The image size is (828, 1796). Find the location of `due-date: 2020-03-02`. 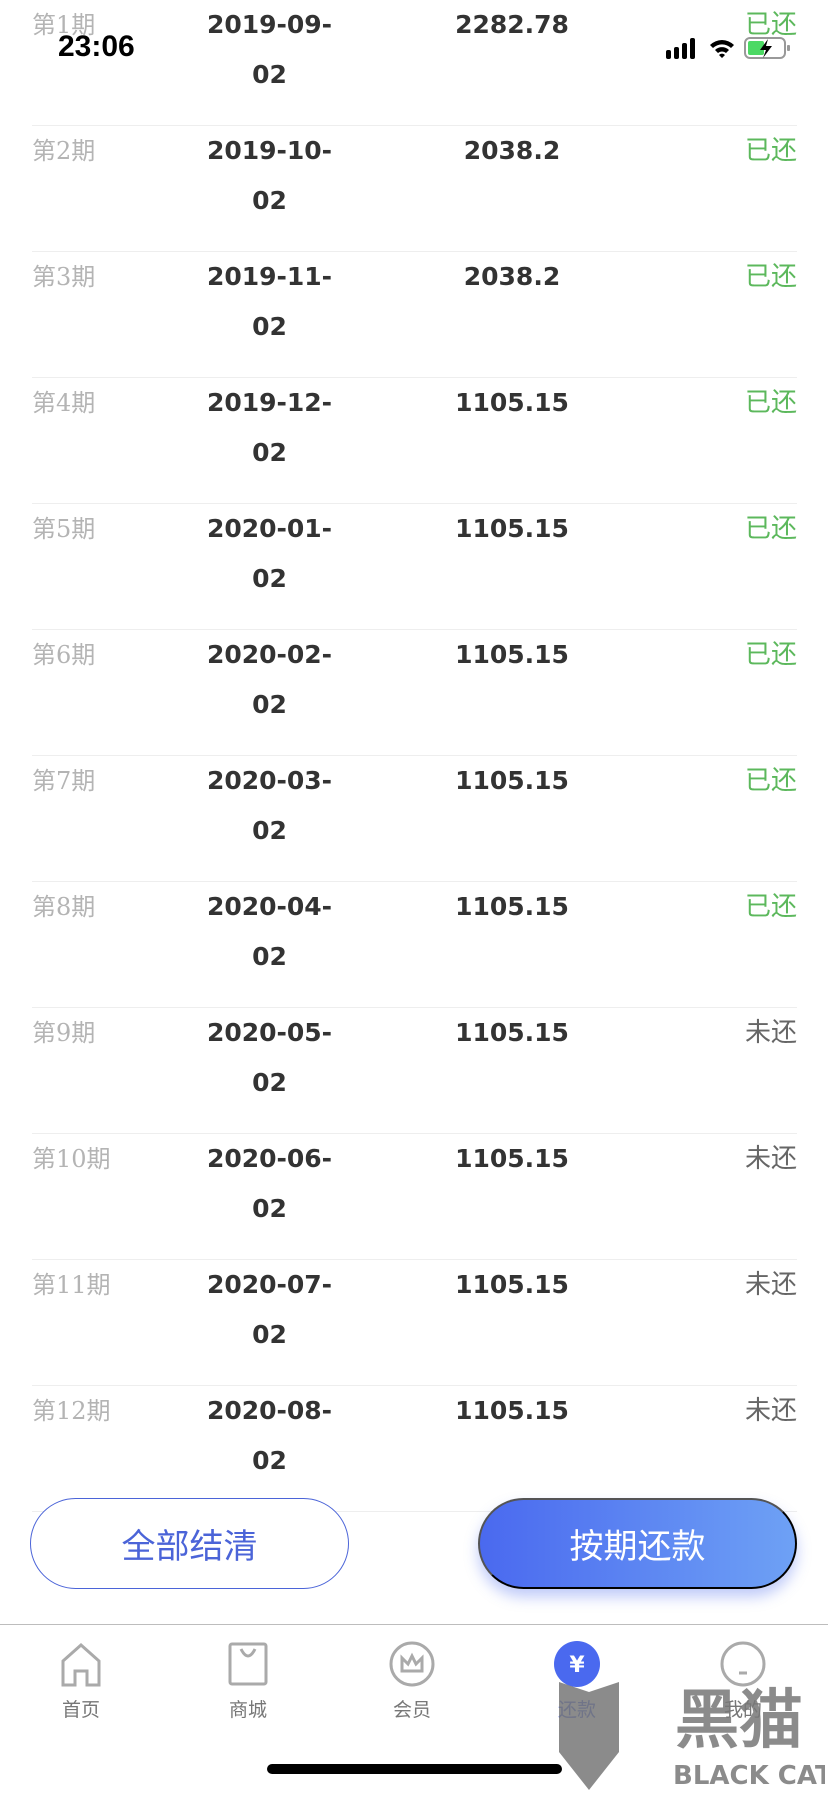

due-date: 2020-03-02 is located at coordinates (269, 805).